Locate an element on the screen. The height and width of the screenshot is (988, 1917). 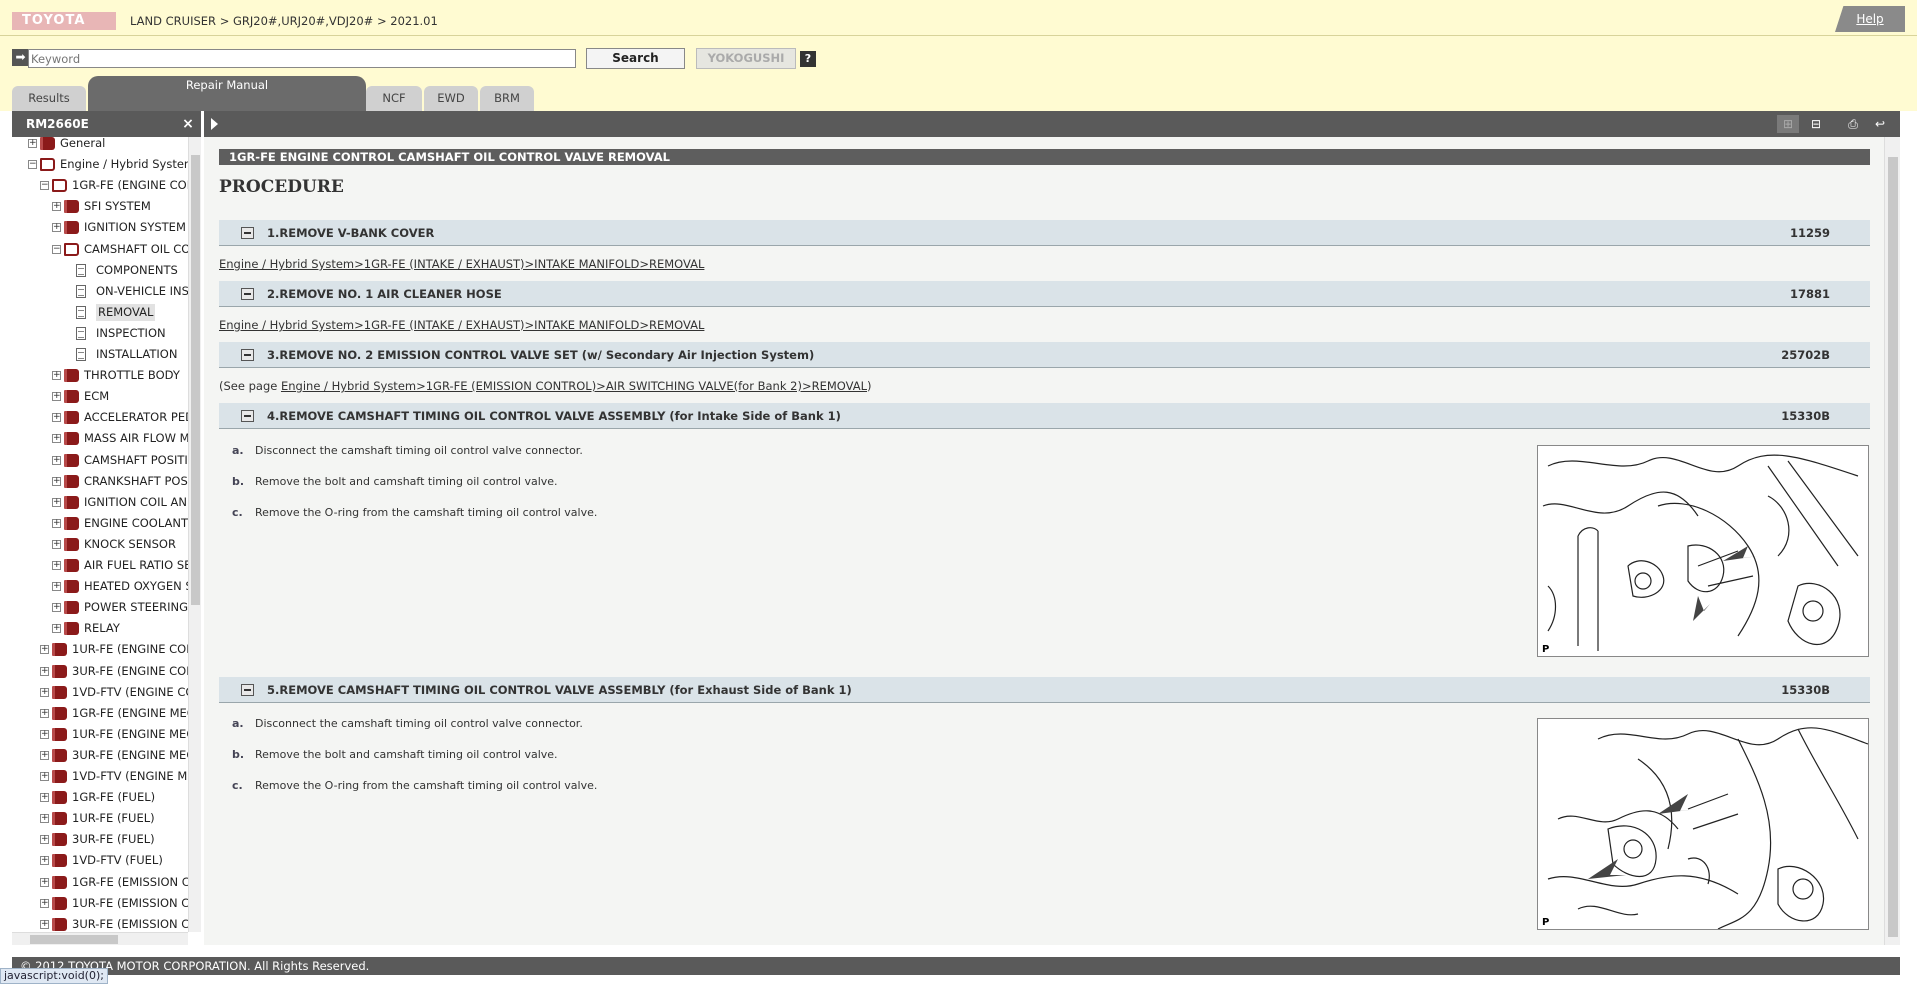
tree-vertical-scrollbar is located at coordinates (194, 534).